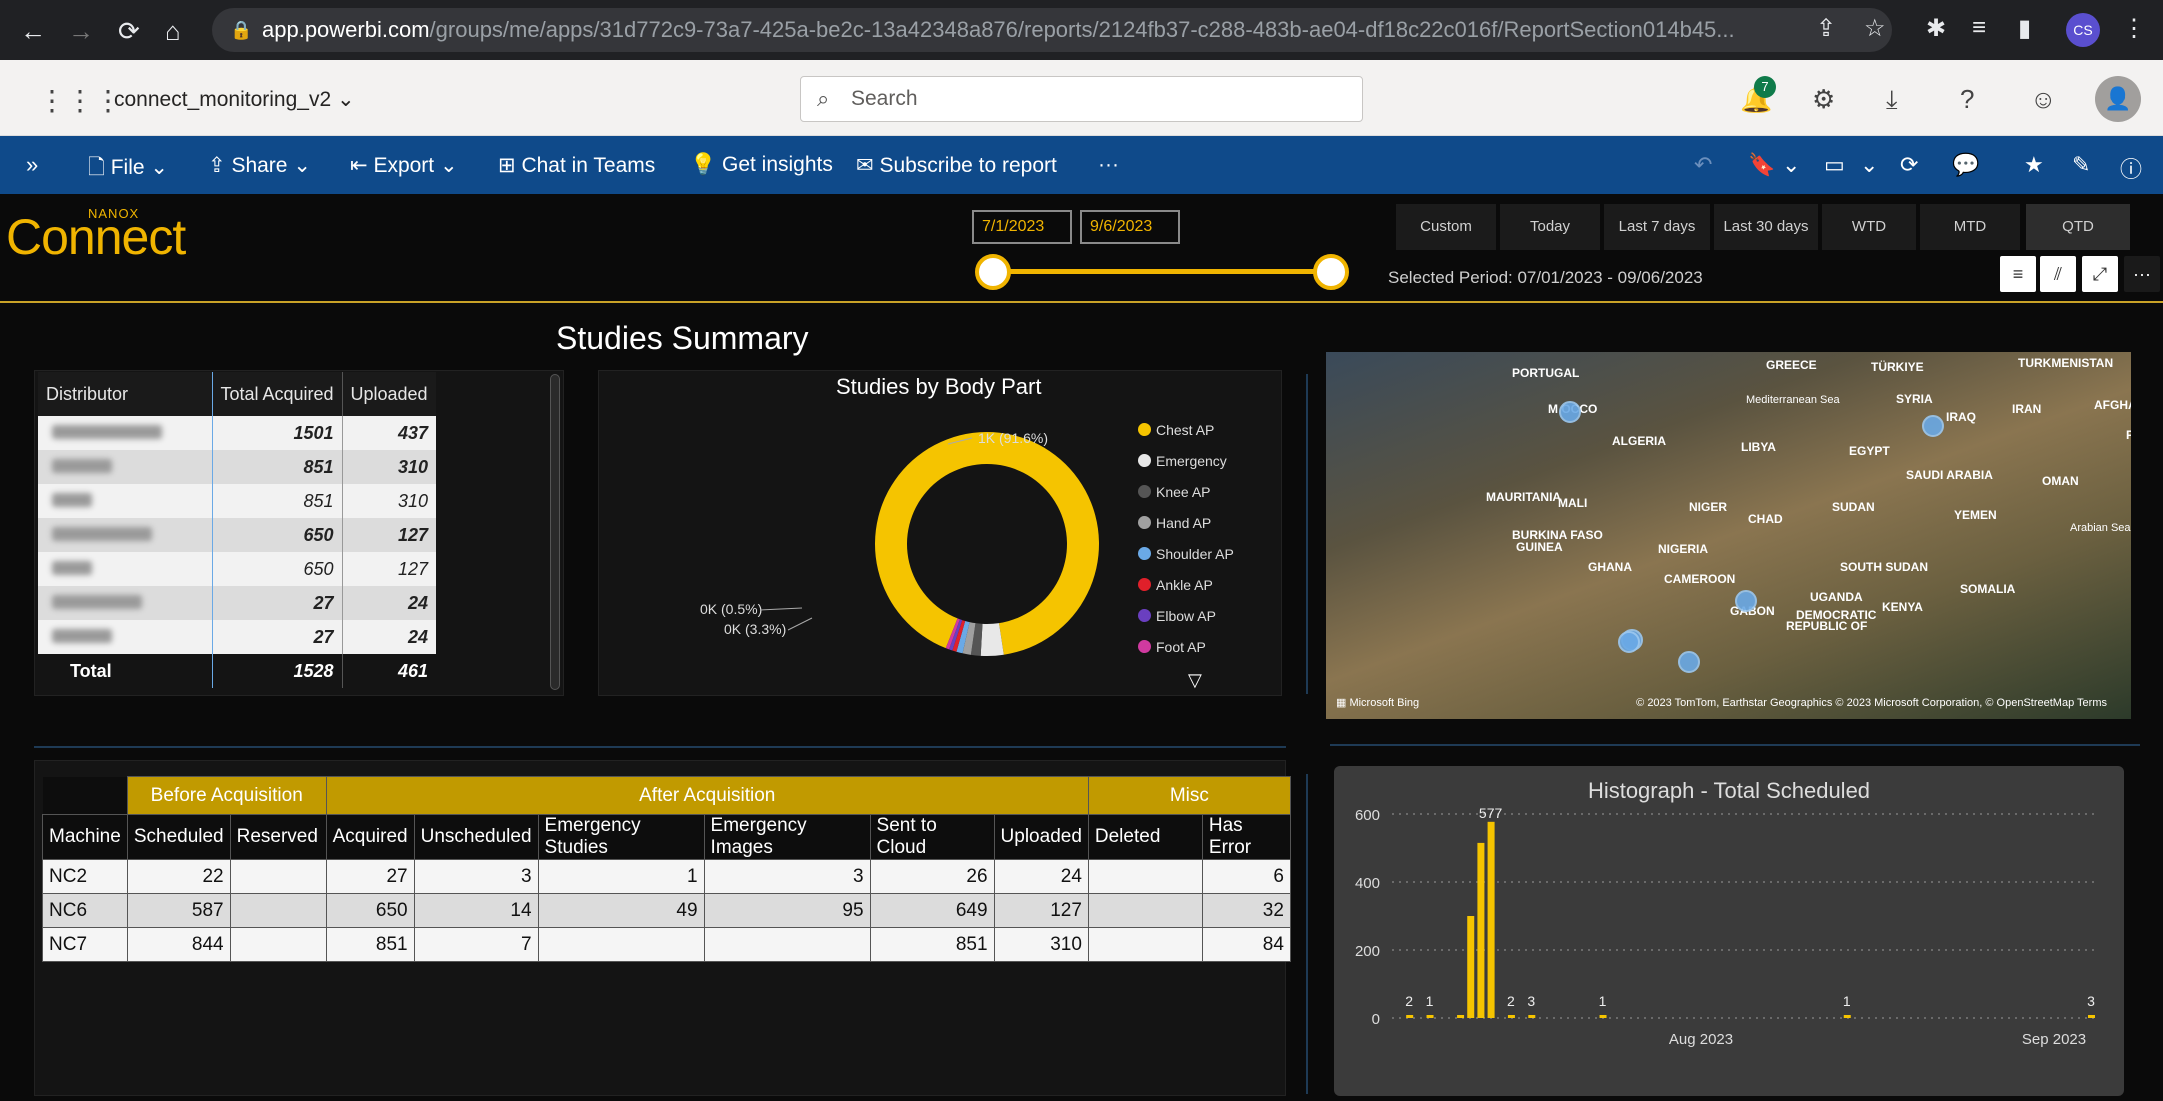 The width and height of the screenshot is (2163, 1101). What do you see at coordinates (1703, 165) in the screenshot?
I see `undo-icon: ↶` at bounding box center [1703, 165].